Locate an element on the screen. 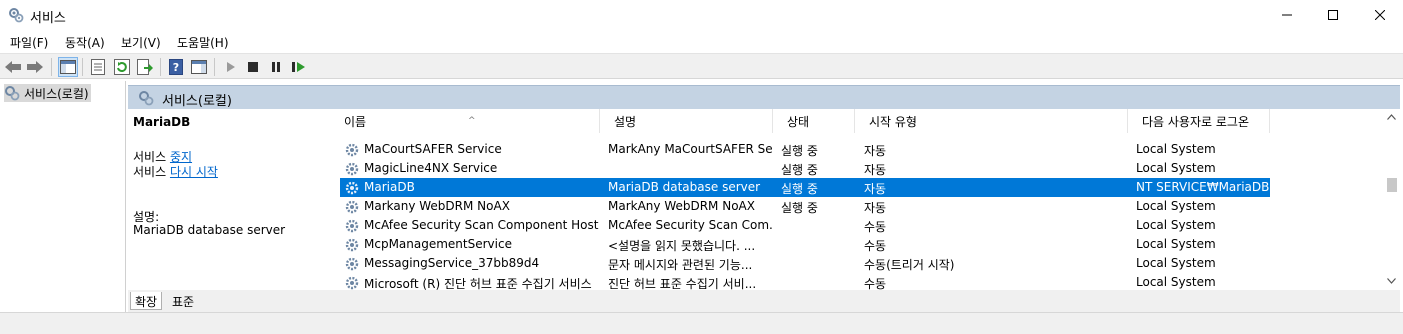  close-icon is located at coordinates (1380, 15).